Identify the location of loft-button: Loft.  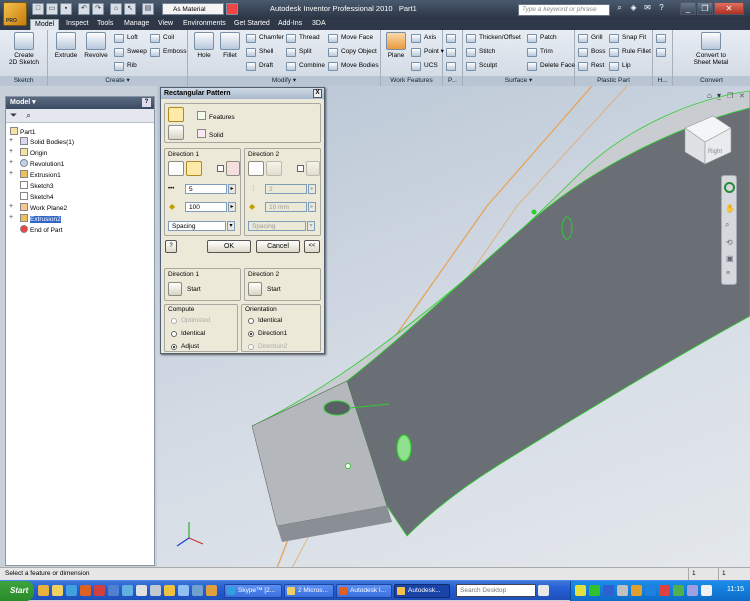
(126, 38).